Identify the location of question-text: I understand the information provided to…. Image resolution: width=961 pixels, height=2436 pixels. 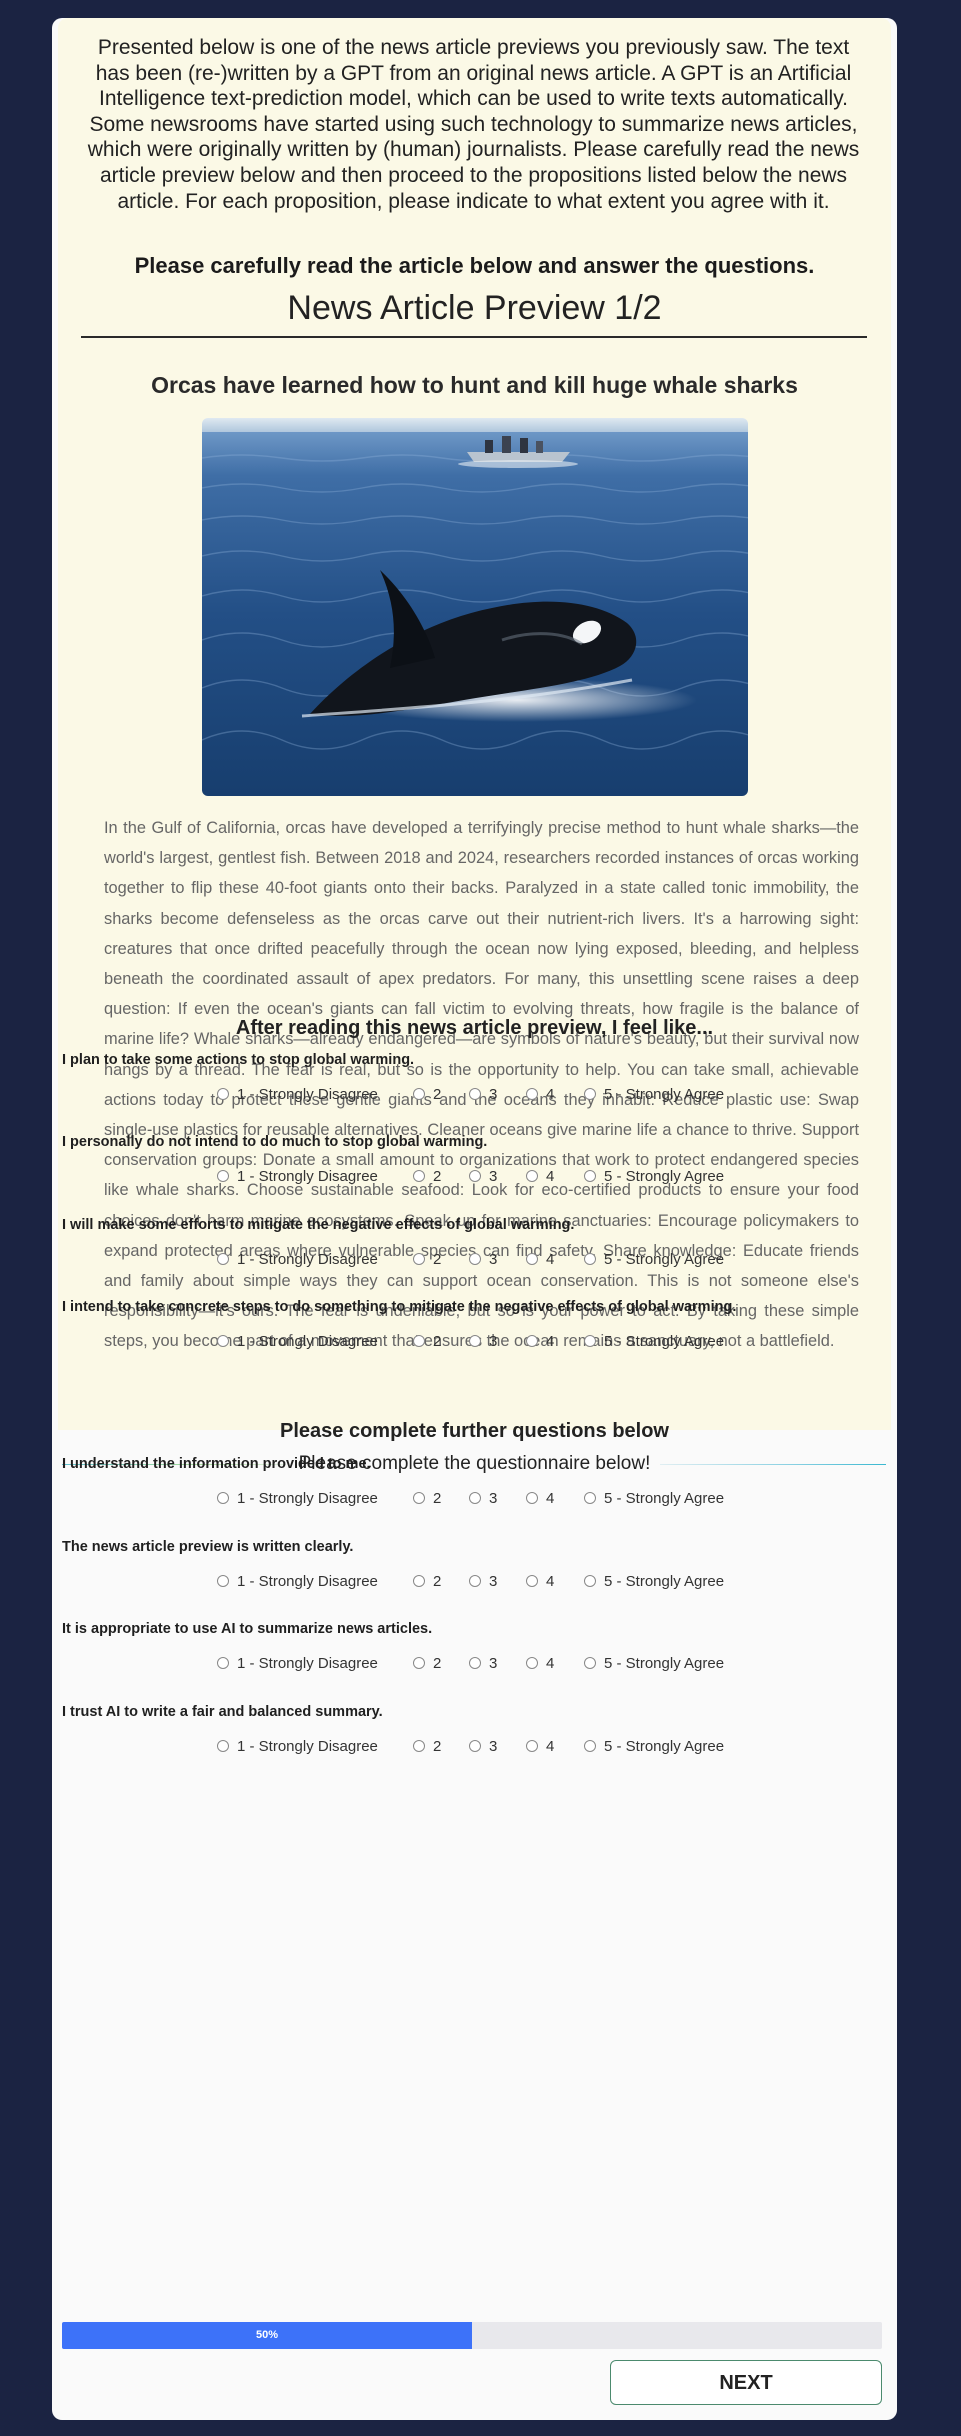
(216, 1464).